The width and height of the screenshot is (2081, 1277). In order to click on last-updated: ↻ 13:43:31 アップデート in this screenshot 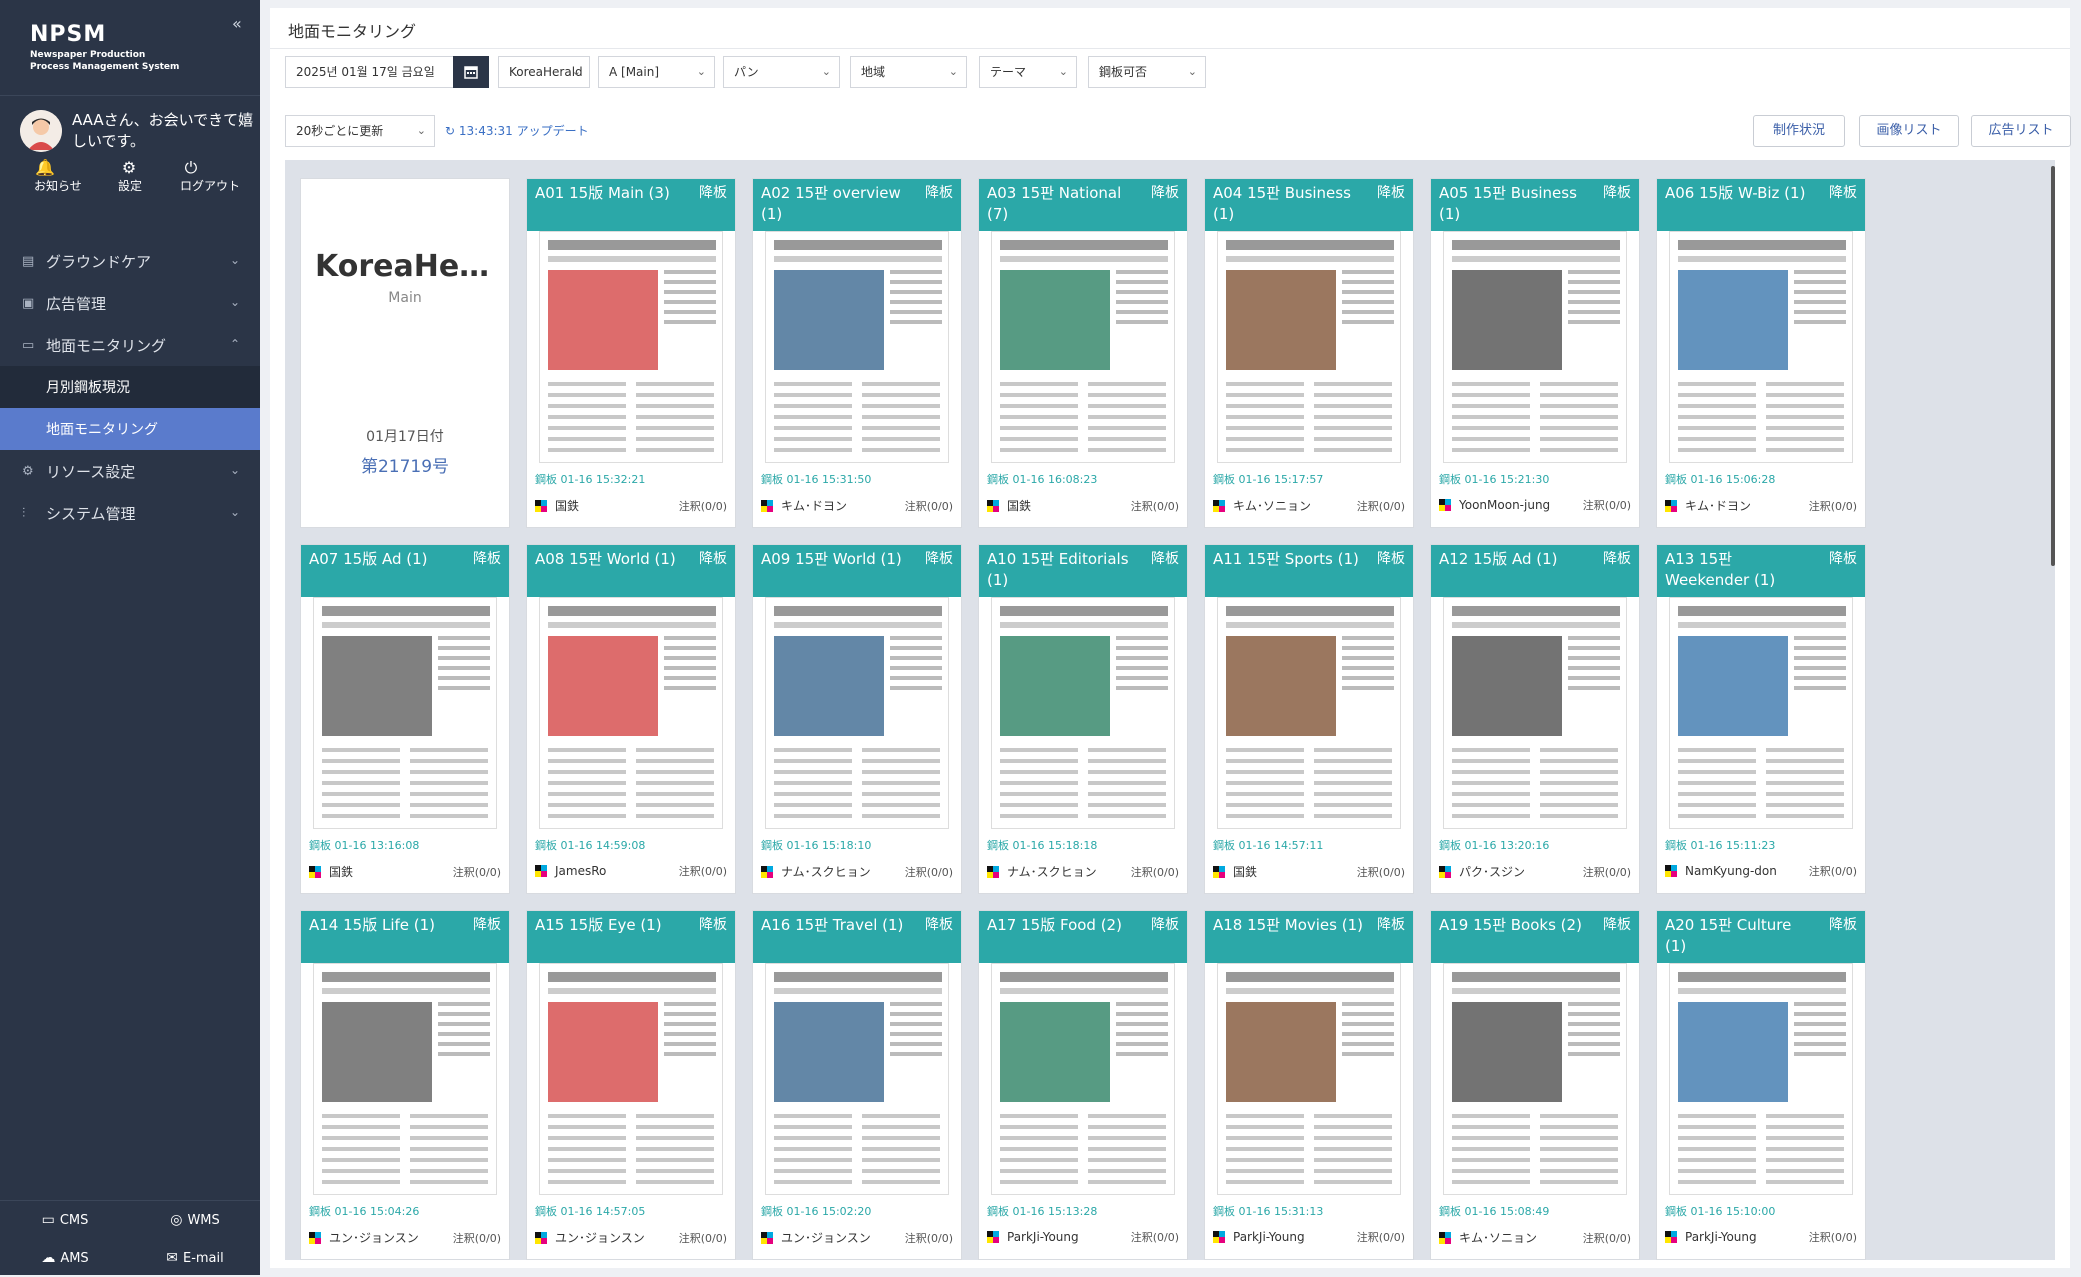, I will do `click(517, 131)`.